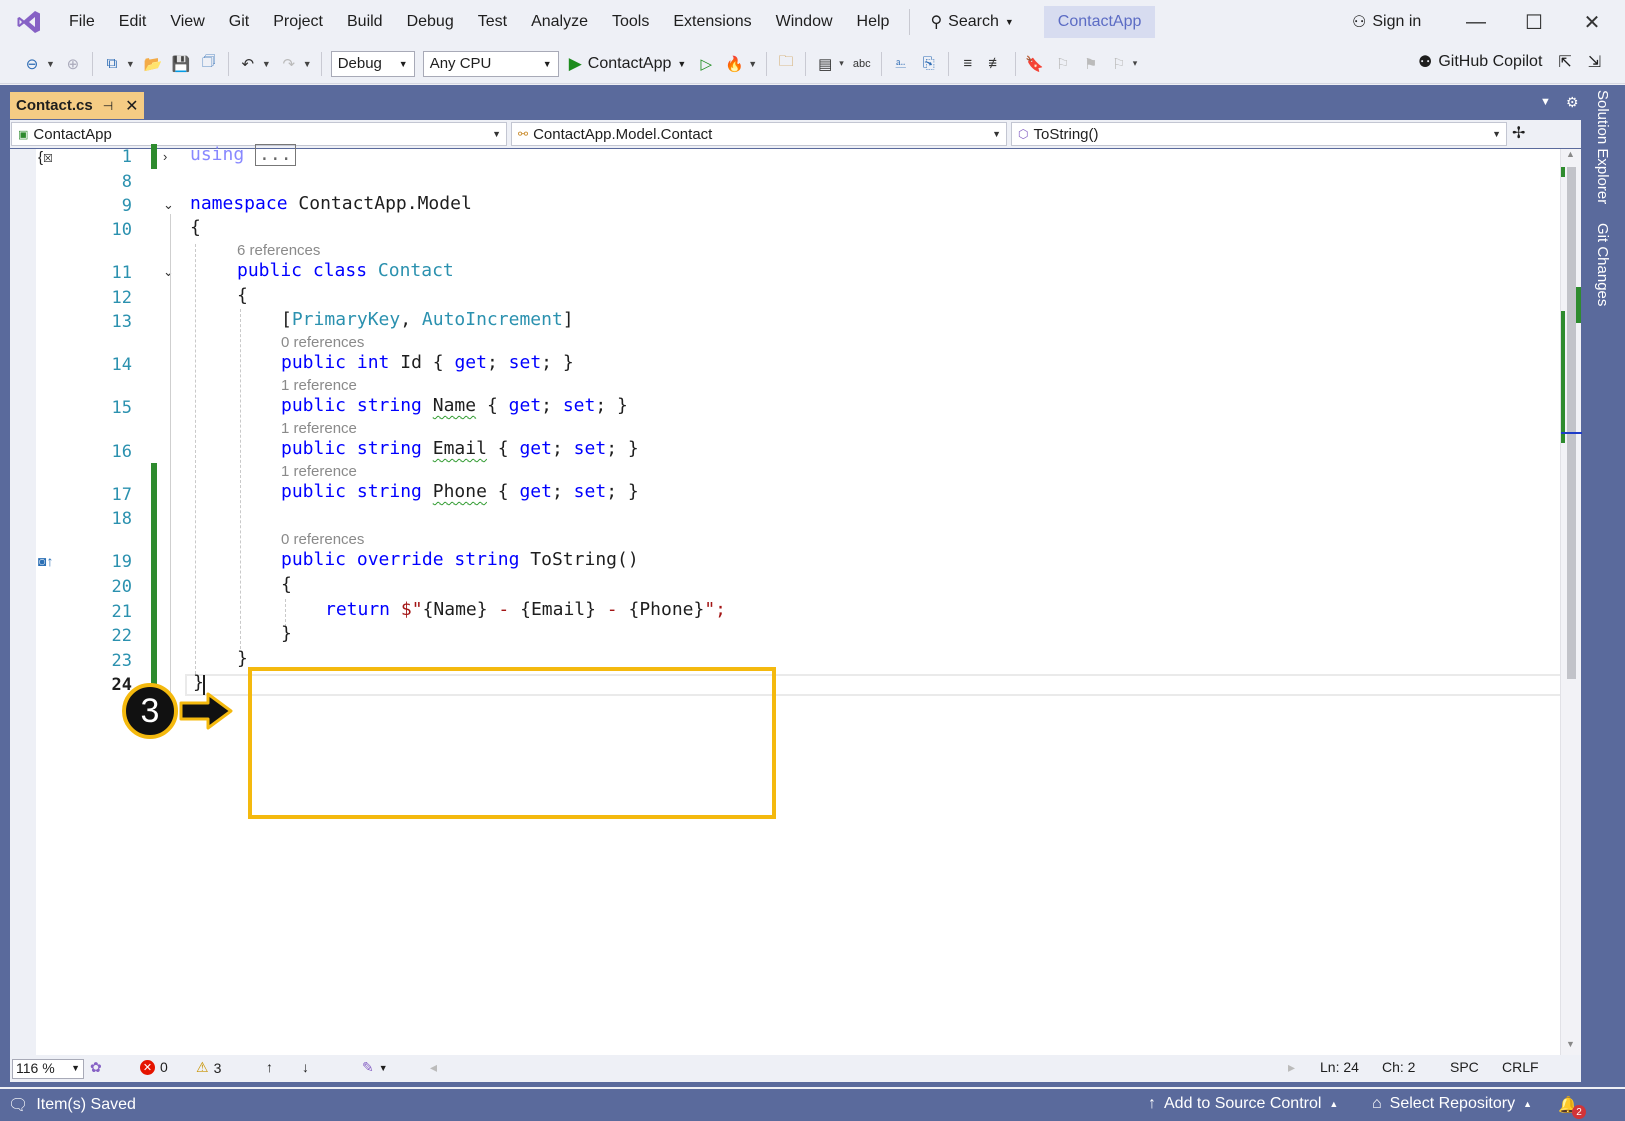  Describe the element at coordinates (112, 64) in the screenshot. I see `new-project-icon: ⧉` at that location.